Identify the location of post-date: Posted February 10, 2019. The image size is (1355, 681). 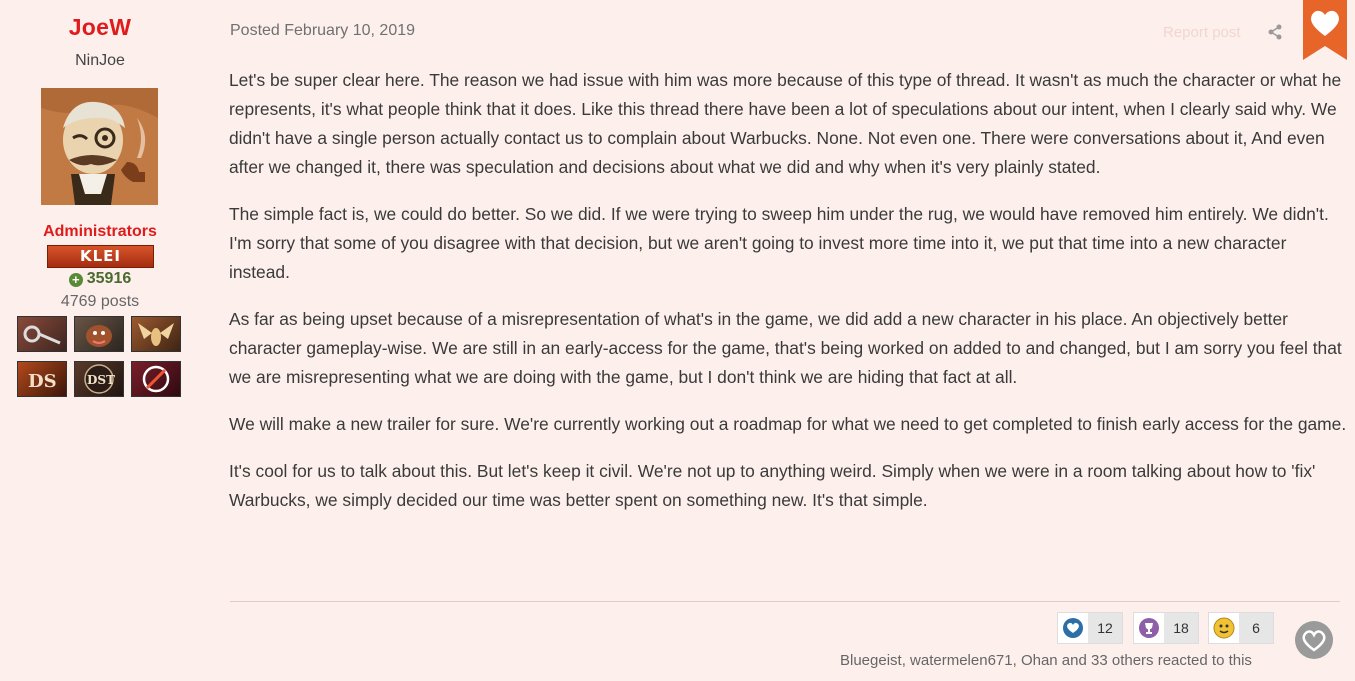
(322, 31).